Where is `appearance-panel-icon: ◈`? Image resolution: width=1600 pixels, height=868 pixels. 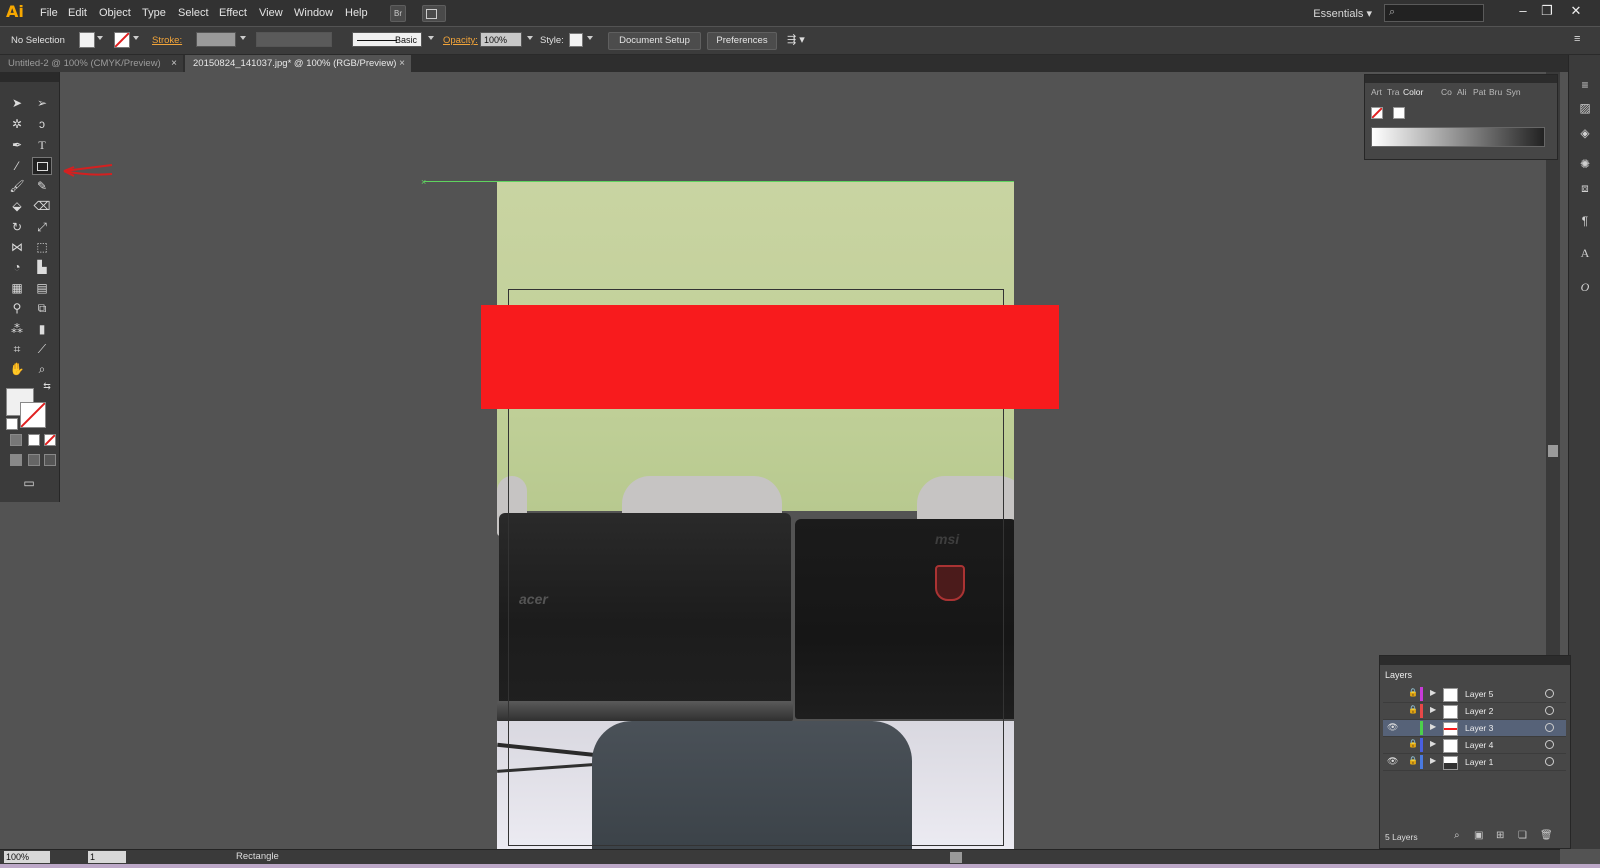 appearance-panel-icon: ◈ is located at coordinates (1585, 133).